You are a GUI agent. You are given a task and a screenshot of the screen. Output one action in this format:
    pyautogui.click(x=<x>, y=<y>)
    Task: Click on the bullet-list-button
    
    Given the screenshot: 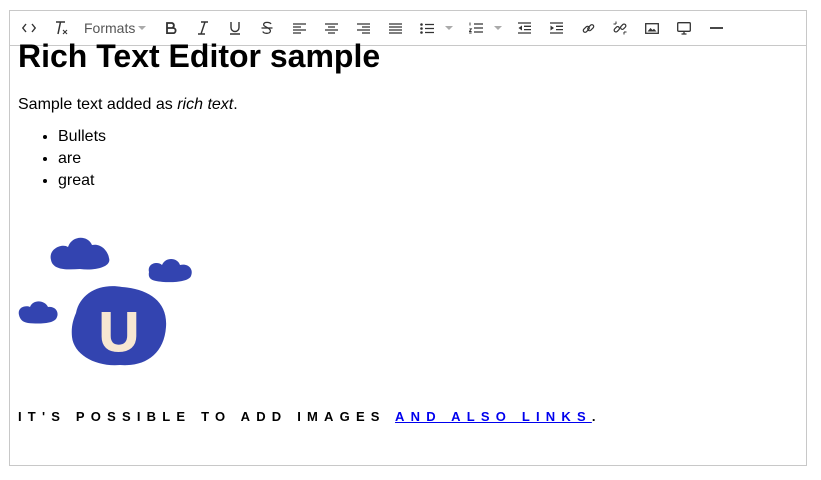 What is the action you would take?
    pyautogui.click(x=427, y=28)
    